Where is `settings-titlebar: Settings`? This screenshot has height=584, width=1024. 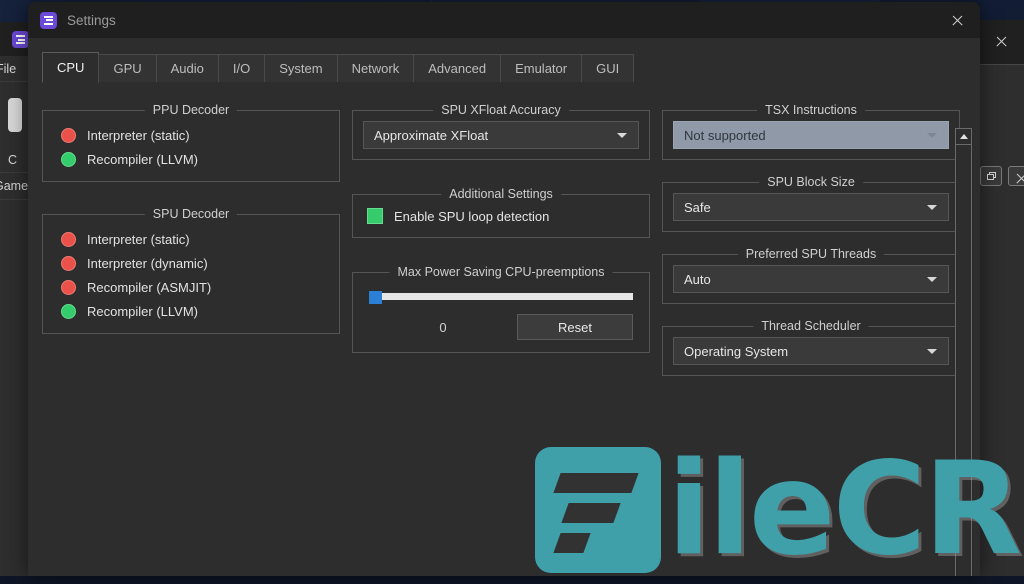
settings-titlebar: Settings is located at coordinates (504, 20).